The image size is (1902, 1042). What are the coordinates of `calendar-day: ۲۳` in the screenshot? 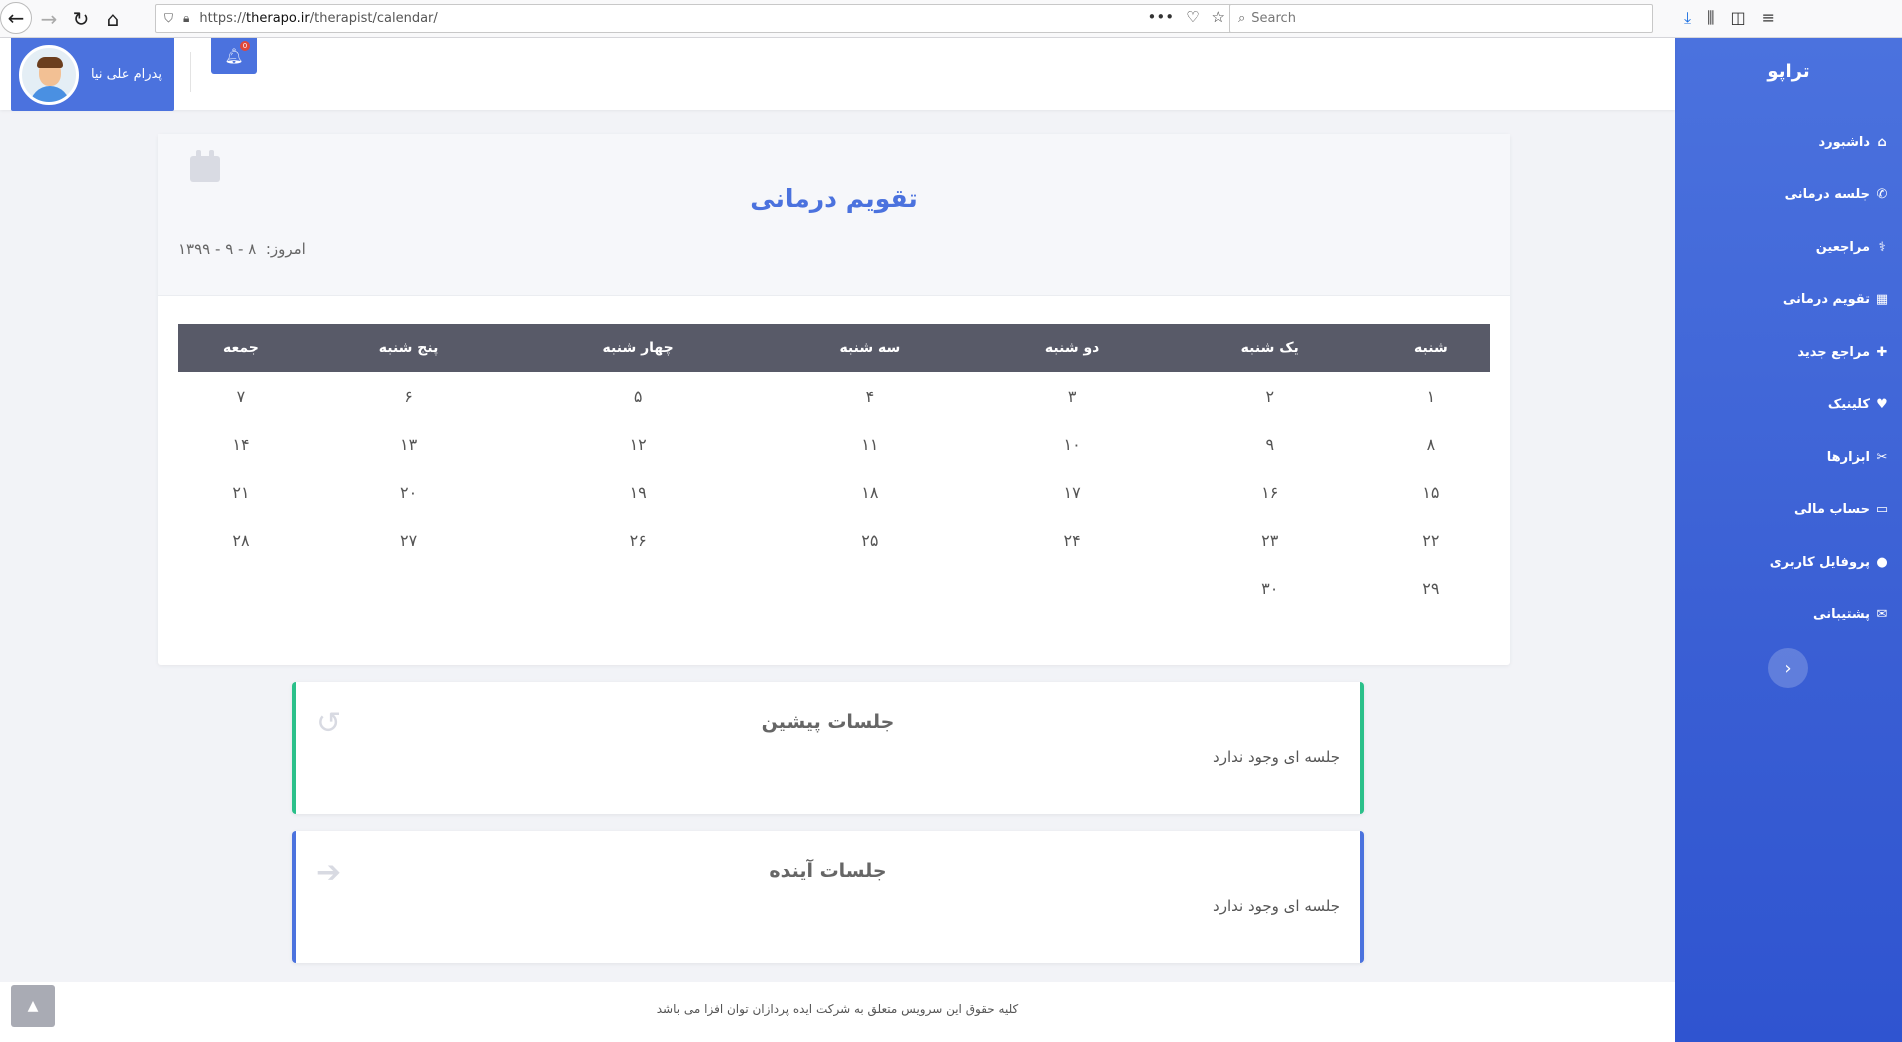 It's located at (1270, 540).